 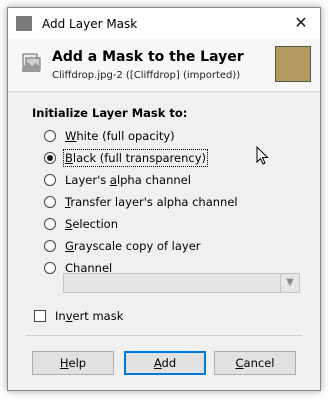 What do you see at coordinates (165, 363) in the screenshot?
I see `add-button: Add` at bounding box center [165, 363].